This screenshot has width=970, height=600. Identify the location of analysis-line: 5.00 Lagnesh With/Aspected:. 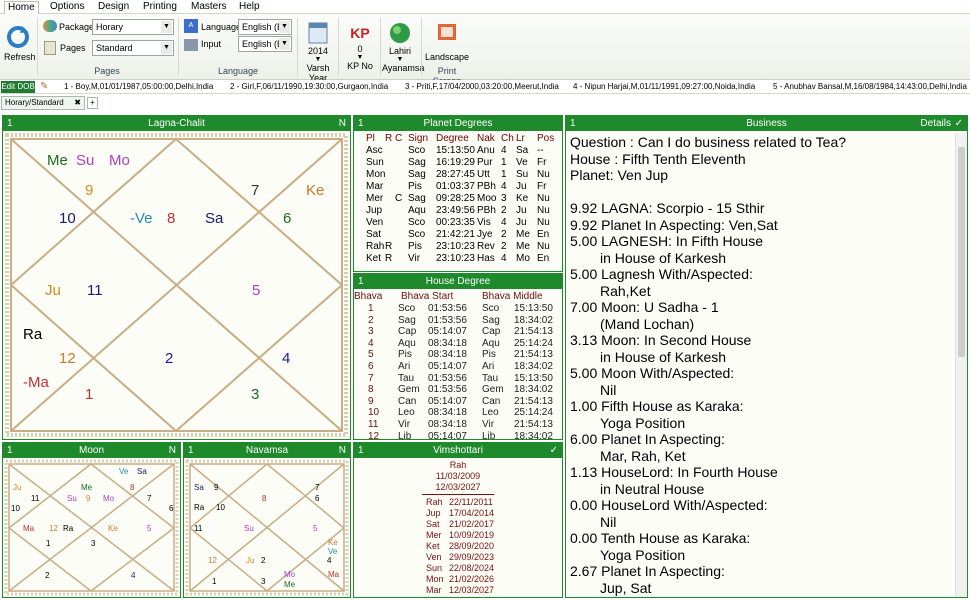
(661, 274).